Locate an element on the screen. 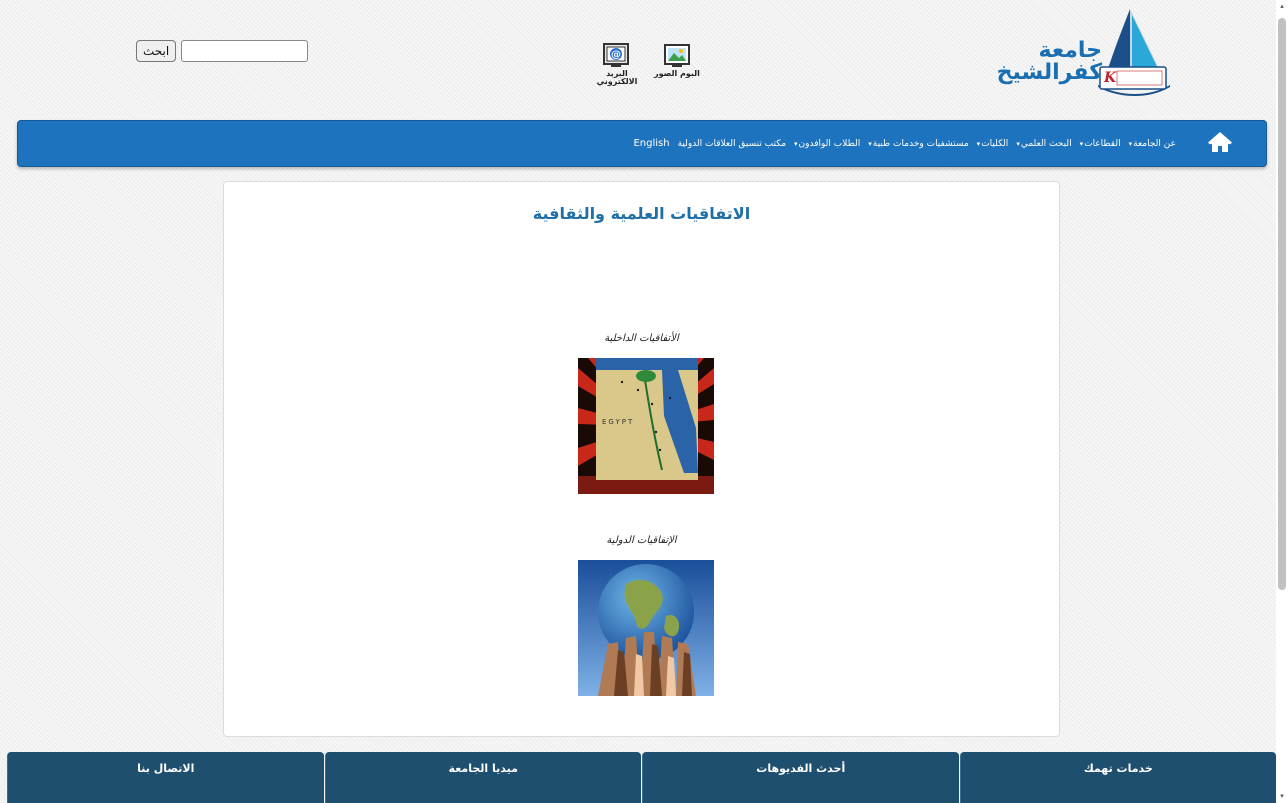  email-link: @ البريد الالكتروني is located at coordinates (617, 64).